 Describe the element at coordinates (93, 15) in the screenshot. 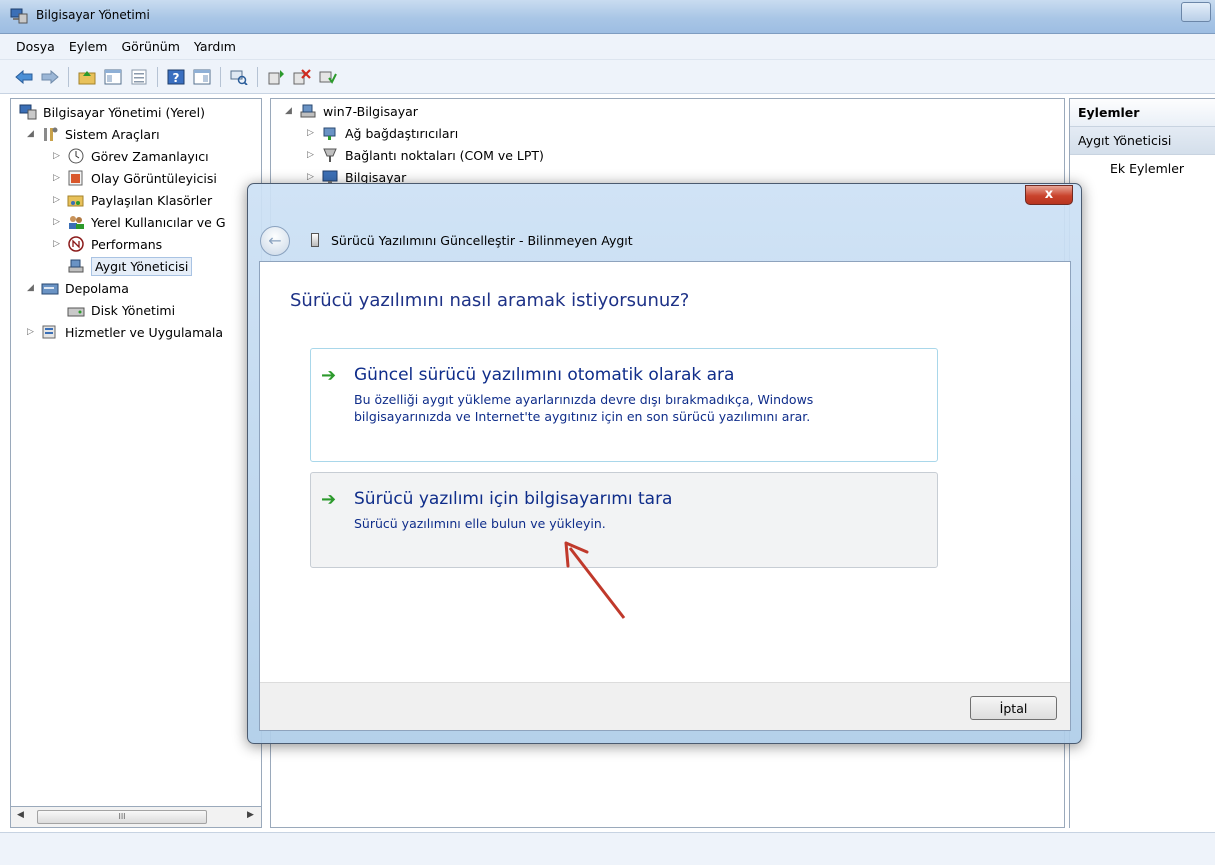

I see `window-title: Bilgisayar Yönetimi` at that location.